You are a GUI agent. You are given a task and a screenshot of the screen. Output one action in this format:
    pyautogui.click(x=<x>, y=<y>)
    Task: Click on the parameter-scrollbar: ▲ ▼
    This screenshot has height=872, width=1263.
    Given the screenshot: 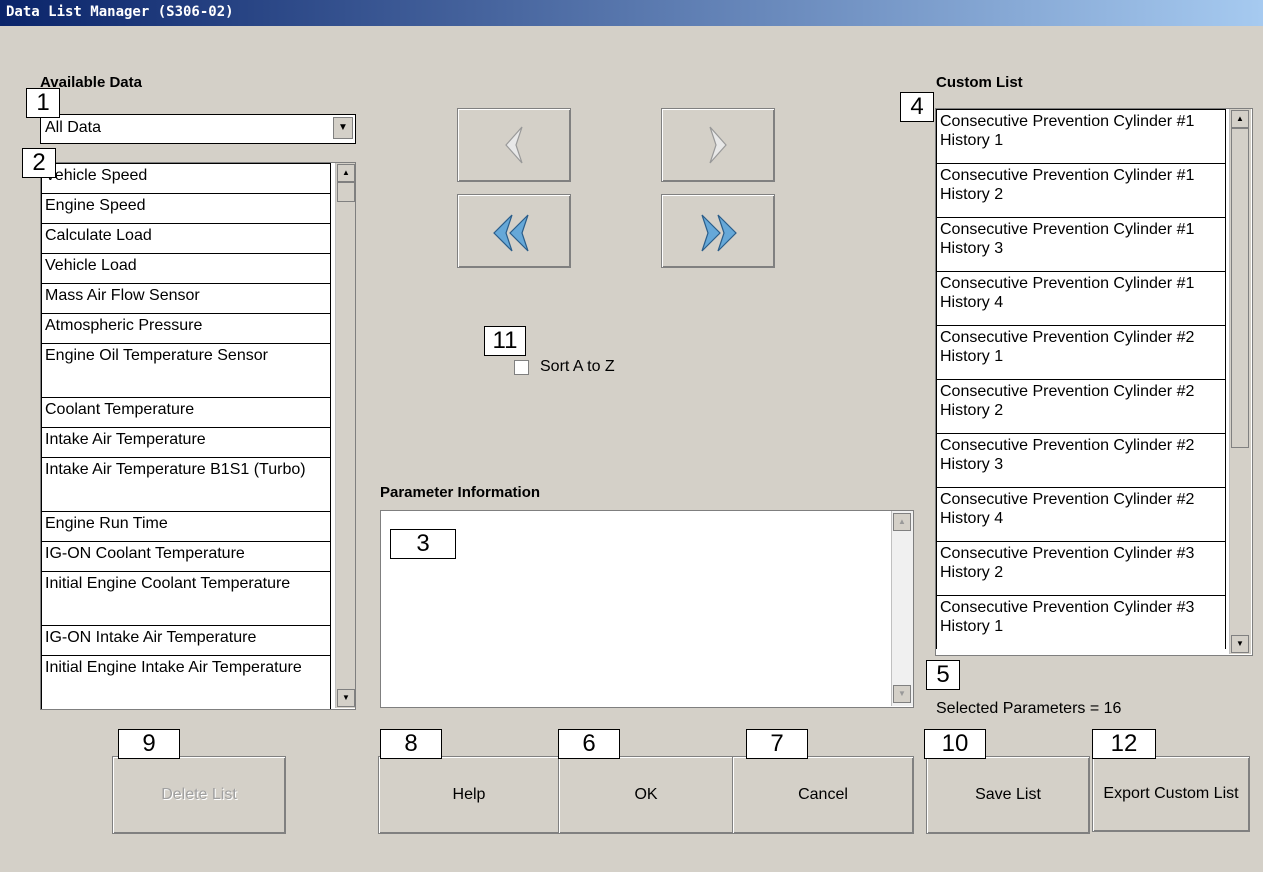 What is the action you would take?
    pyautogui.click(x=902, y=608)
    